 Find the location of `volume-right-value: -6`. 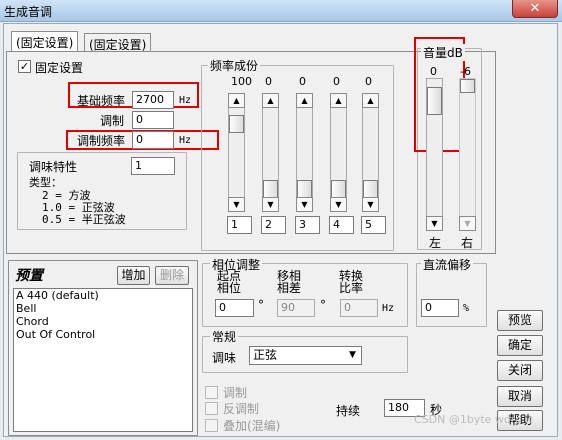

volume-right-value: -6 is located at coordinates (465, 71).